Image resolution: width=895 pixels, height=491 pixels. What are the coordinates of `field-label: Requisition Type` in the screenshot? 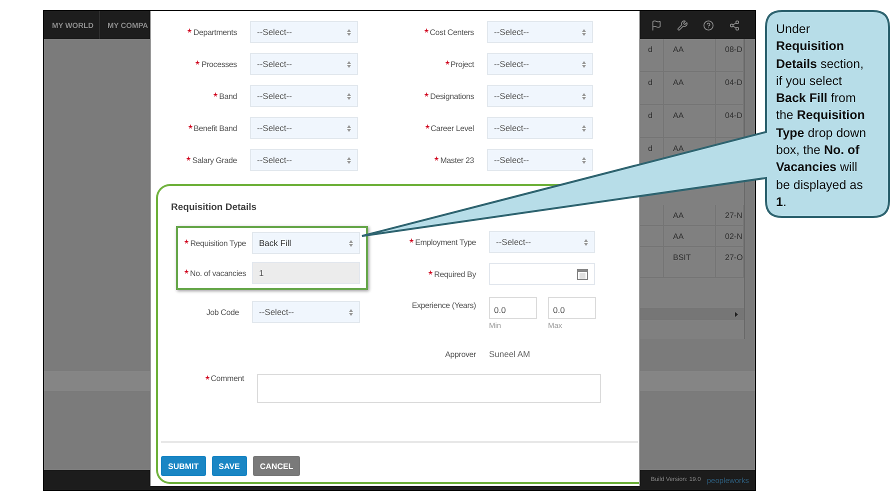 It's located at (218, 243).